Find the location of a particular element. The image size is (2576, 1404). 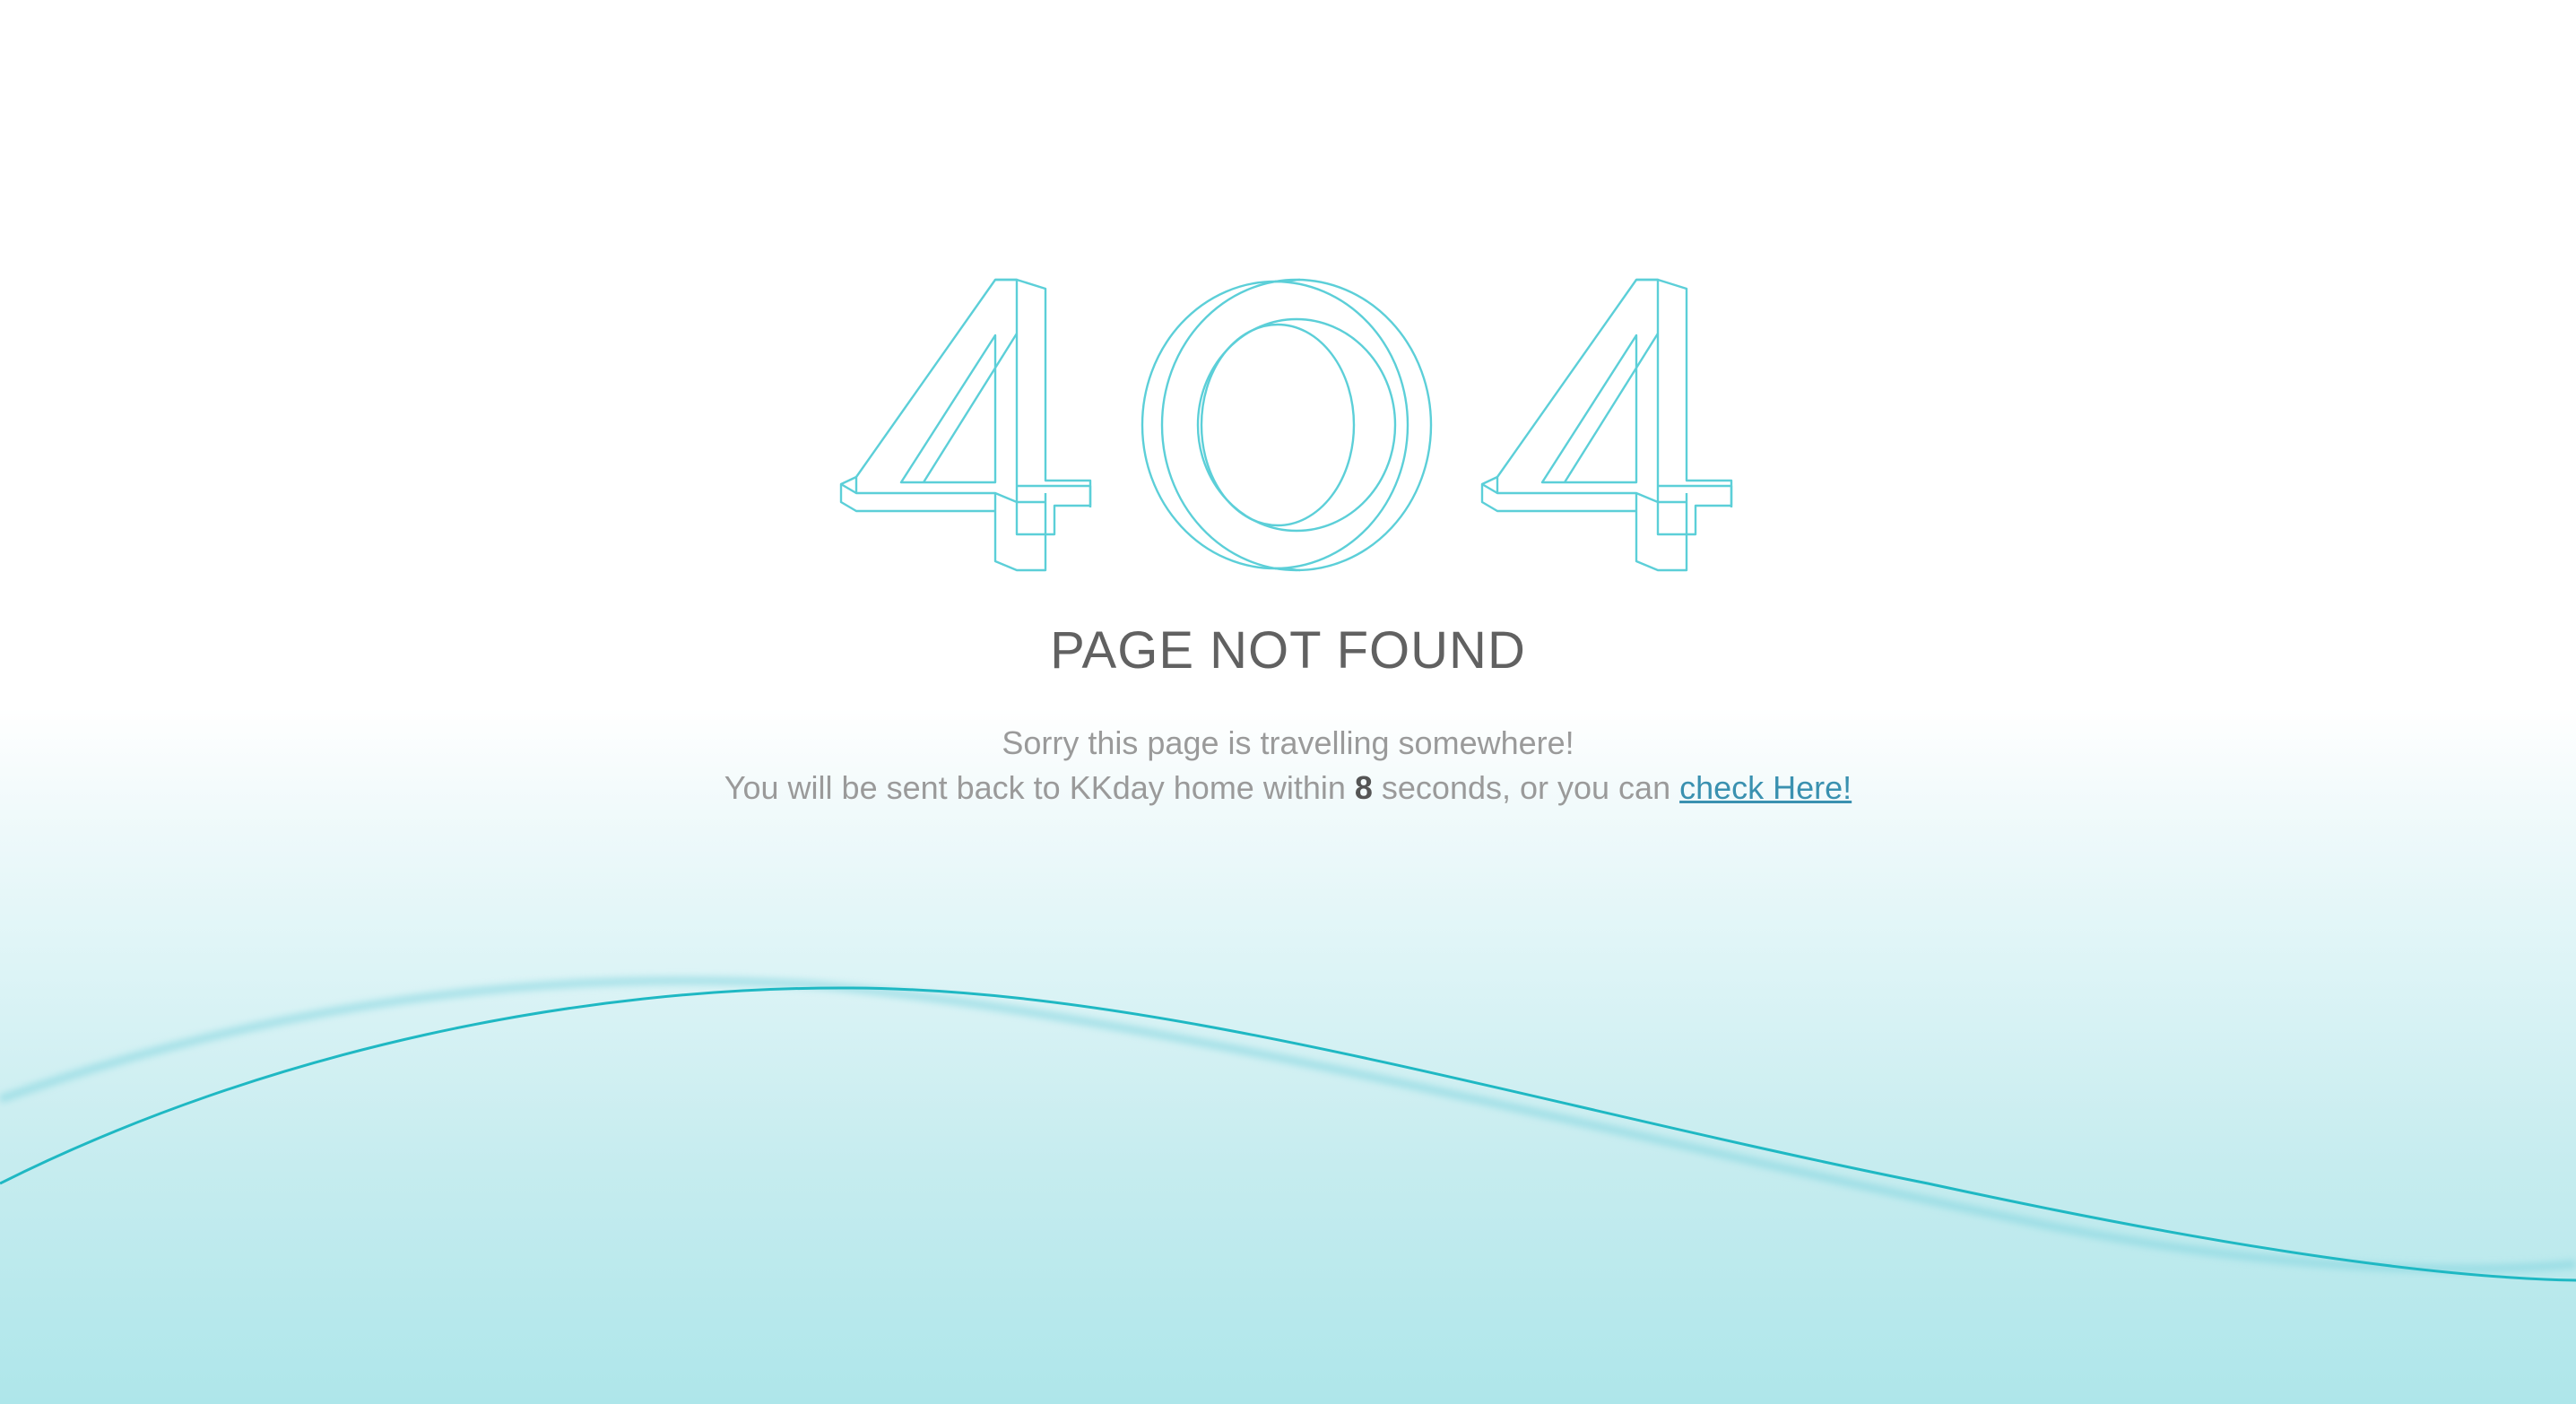

digit-four-right is located at coordinates (1606, 425).